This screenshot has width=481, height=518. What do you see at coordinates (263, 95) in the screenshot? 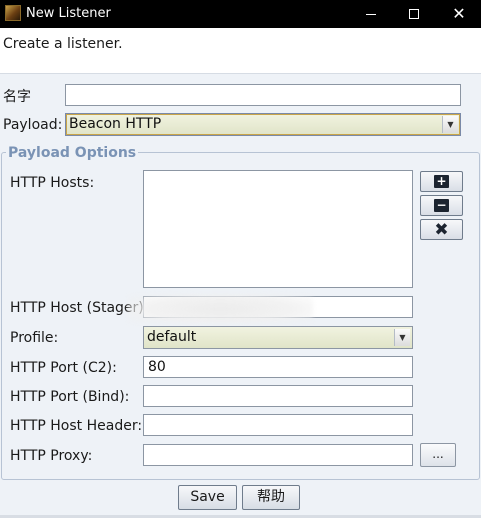
I see `name-input` at bounding box center [263, 95].